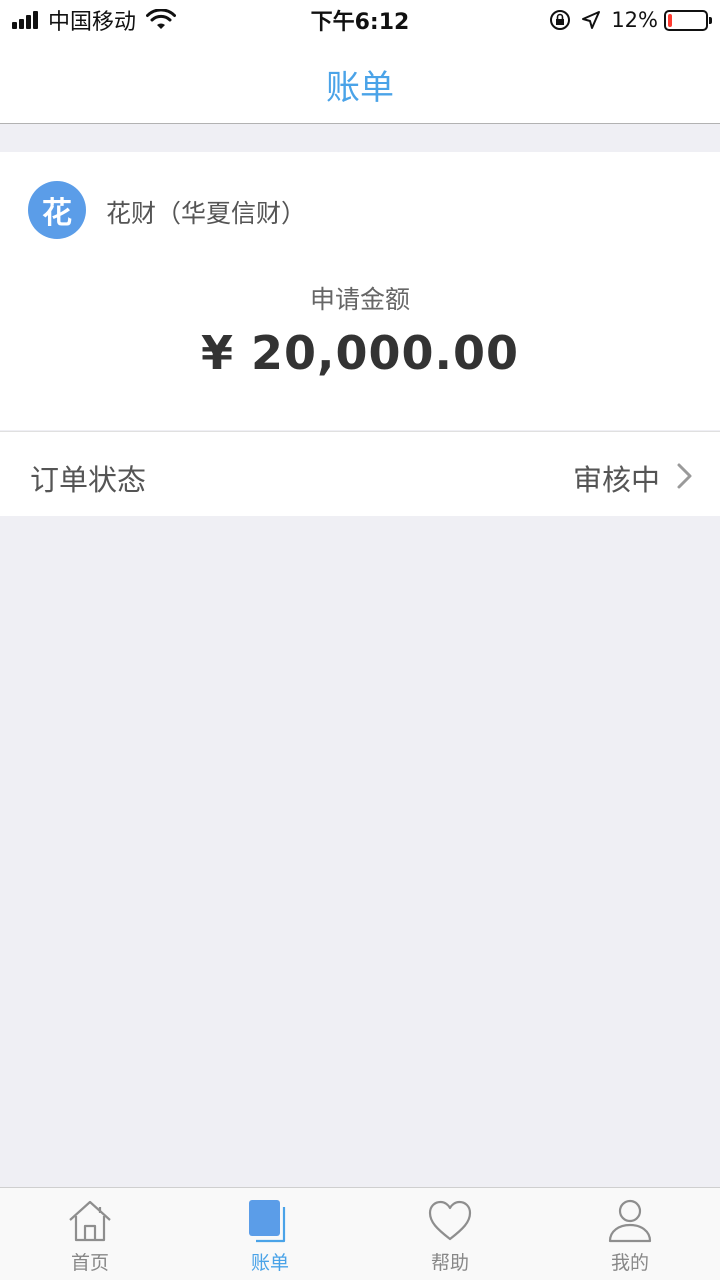 This screenshot has width=720, height=1280. What do you see at coordinates (90, 1221) in the screenshot?
I see `home-icon` at bounding box center [90, 1221].